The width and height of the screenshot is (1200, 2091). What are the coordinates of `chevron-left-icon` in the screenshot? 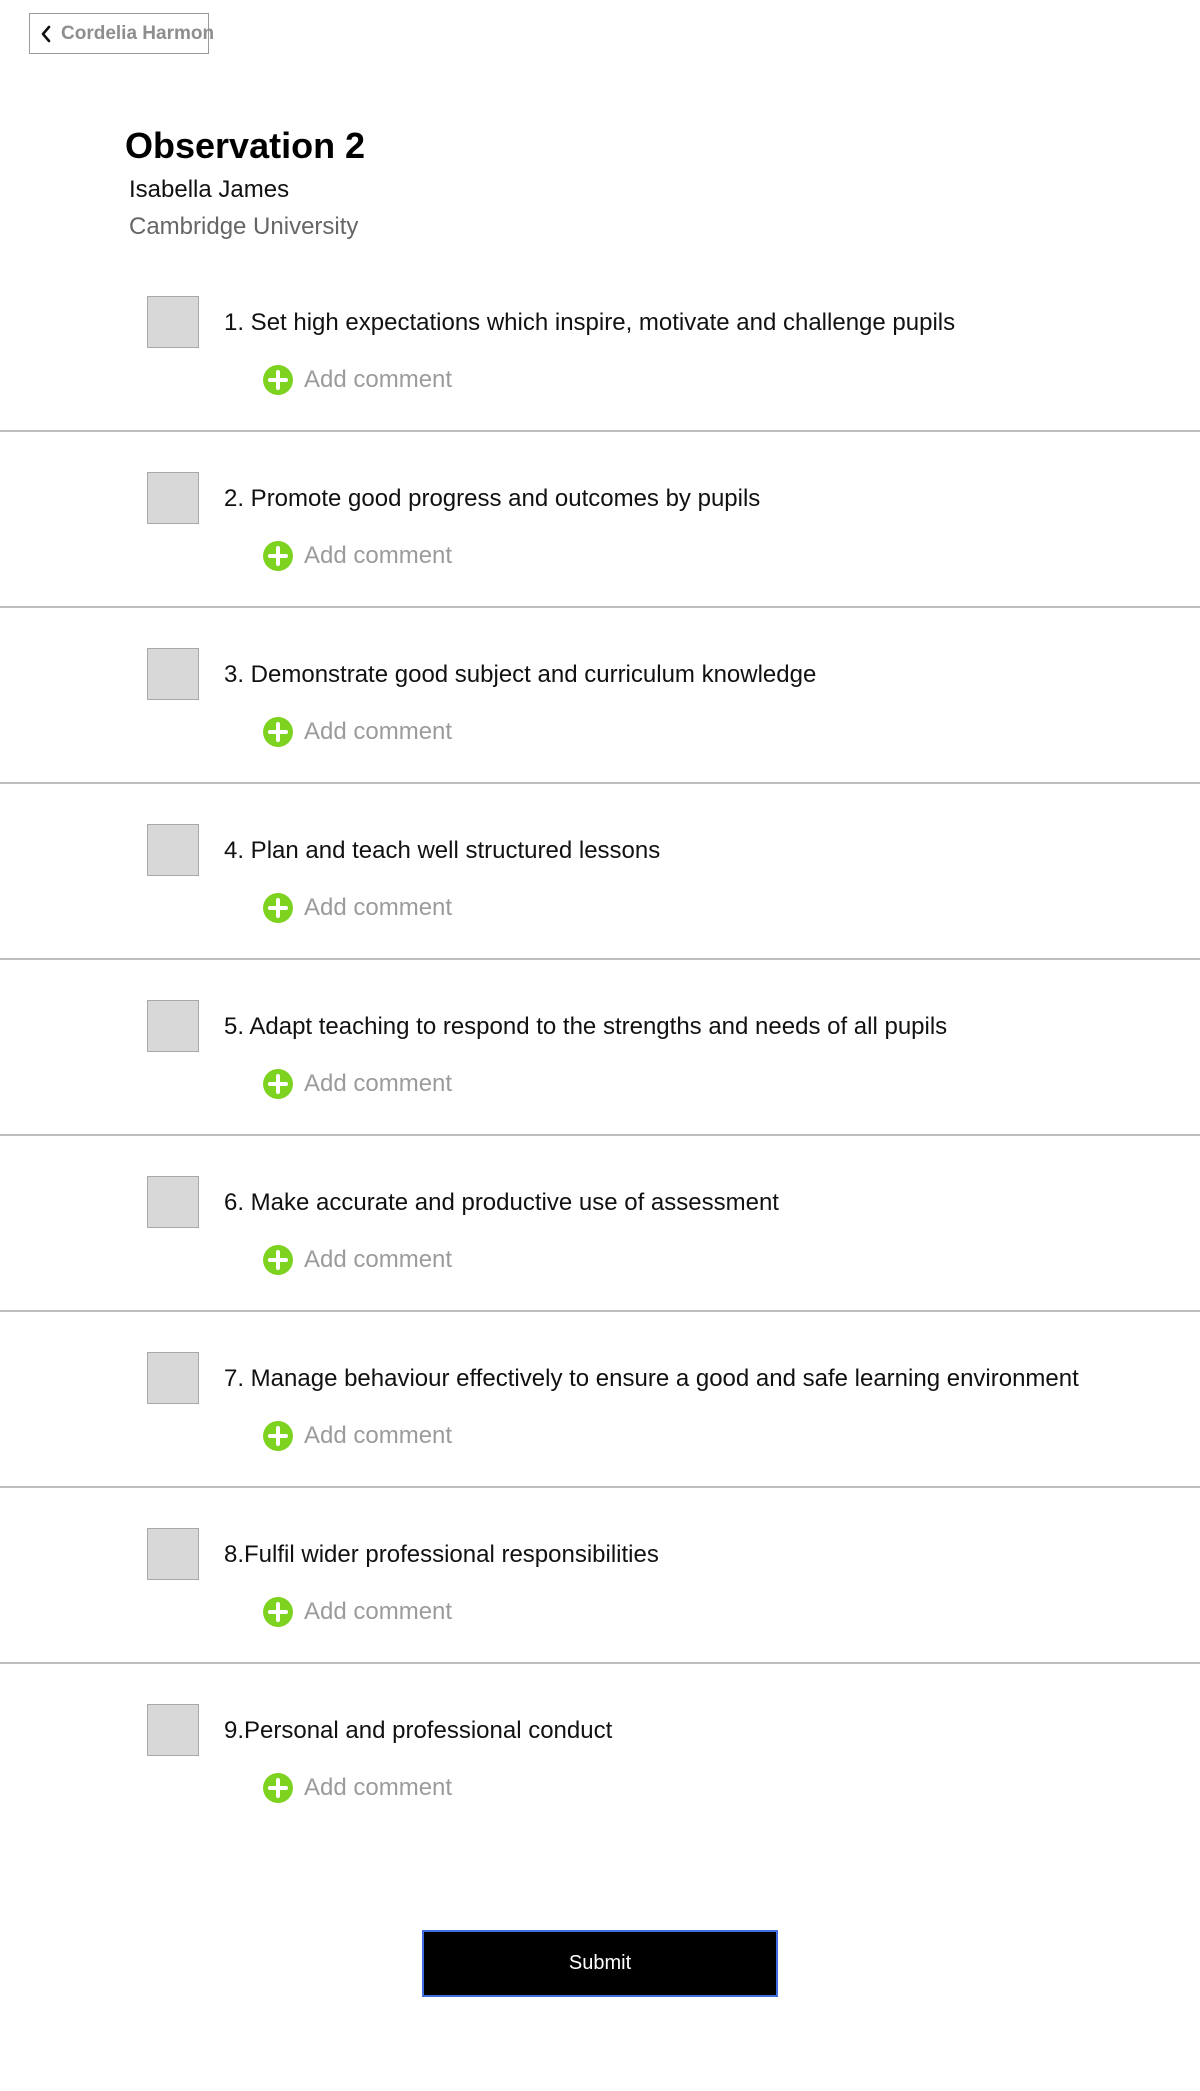 It's located at (46, 34).